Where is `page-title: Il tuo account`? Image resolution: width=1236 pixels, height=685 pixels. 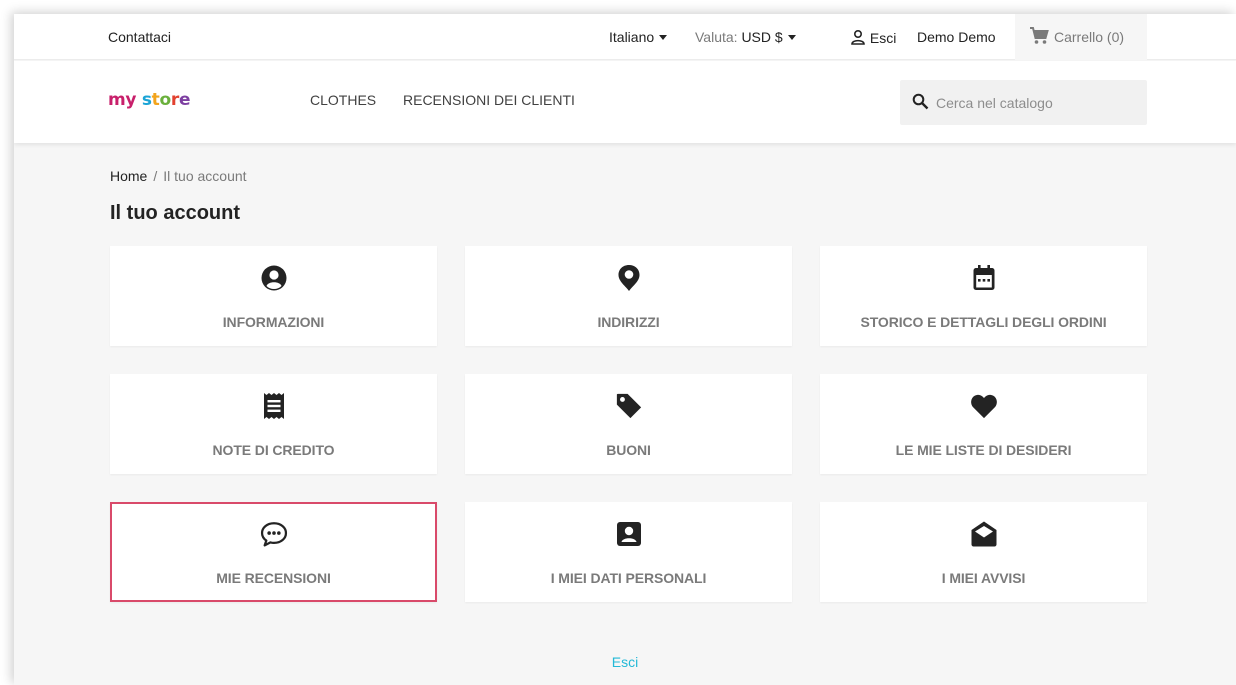
page-title: Il tuo account is located at coordinates (175, 213).